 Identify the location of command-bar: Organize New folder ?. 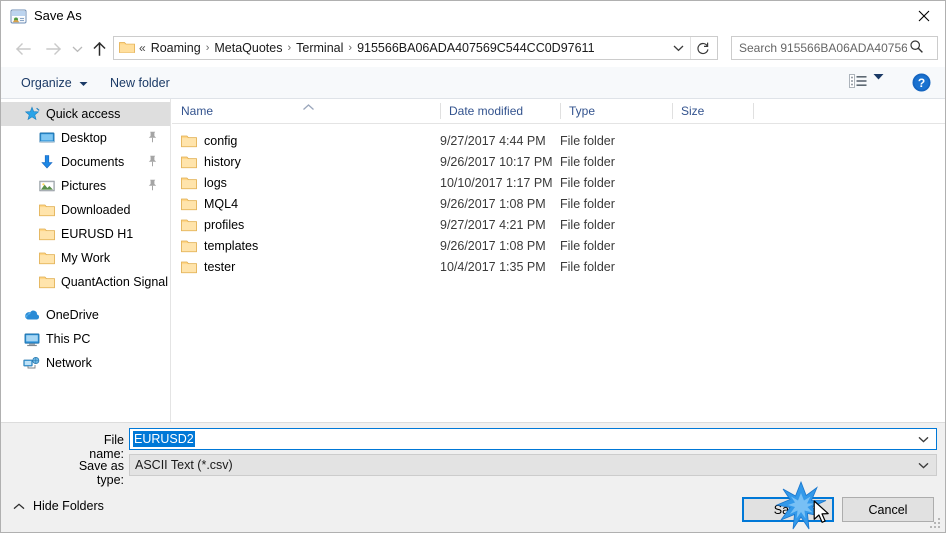
(473, 83).